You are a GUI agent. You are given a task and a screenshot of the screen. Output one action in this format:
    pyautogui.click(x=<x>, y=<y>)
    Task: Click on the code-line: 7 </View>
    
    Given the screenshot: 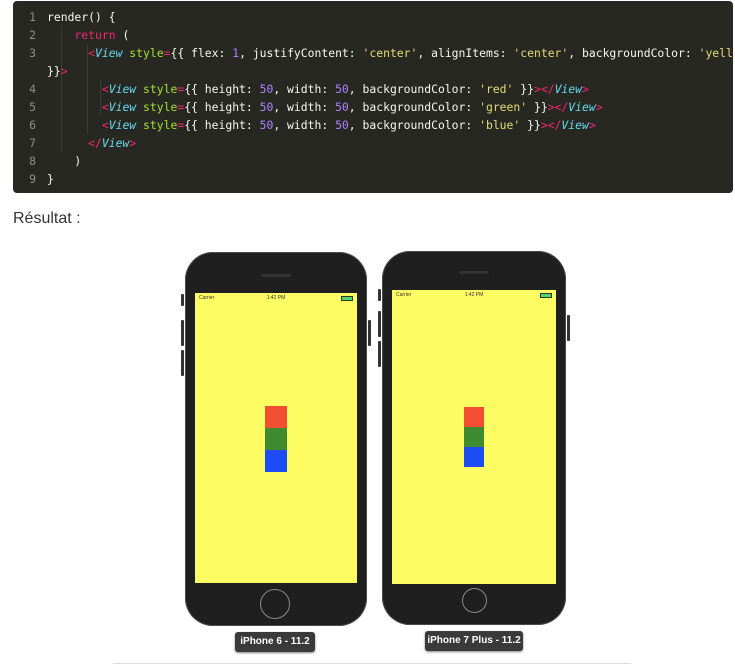 What is the action you would take?
    pyautogui.click(x=373, y=143)
    